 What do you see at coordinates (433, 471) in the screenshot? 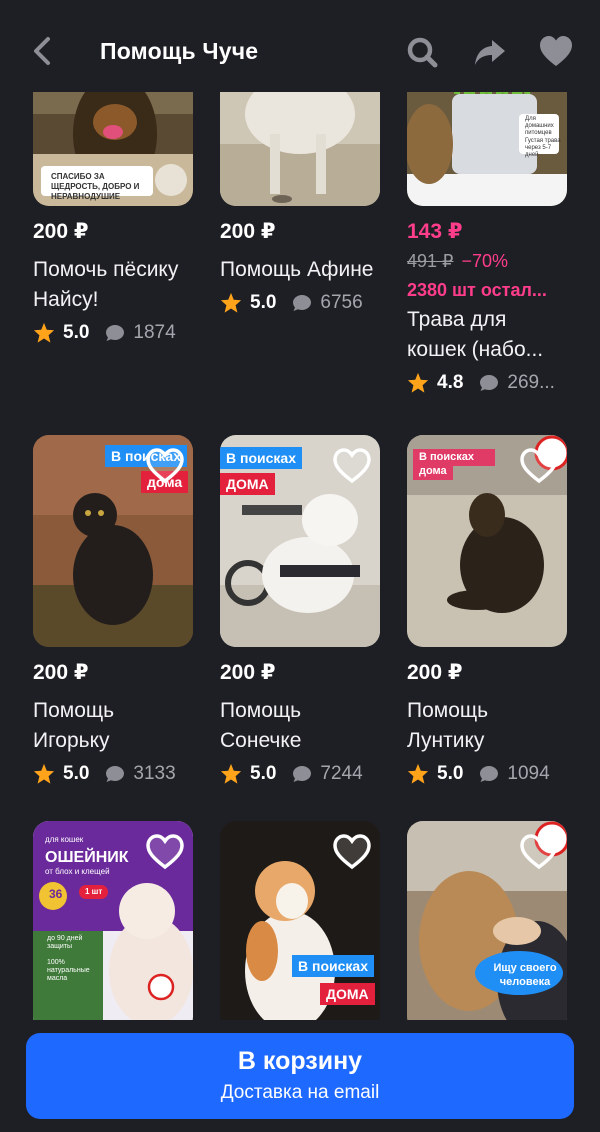
I see `status-tag: дома` at bounding box center [433, 471].